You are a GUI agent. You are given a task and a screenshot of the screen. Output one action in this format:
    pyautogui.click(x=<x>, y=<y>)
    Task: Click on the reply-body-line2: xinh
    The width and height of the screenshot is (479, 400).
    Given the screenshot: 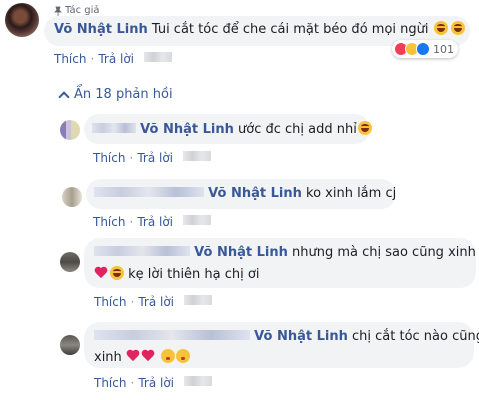 What is the action you would take?
    pyautogui.click(x=108, y=357)
    